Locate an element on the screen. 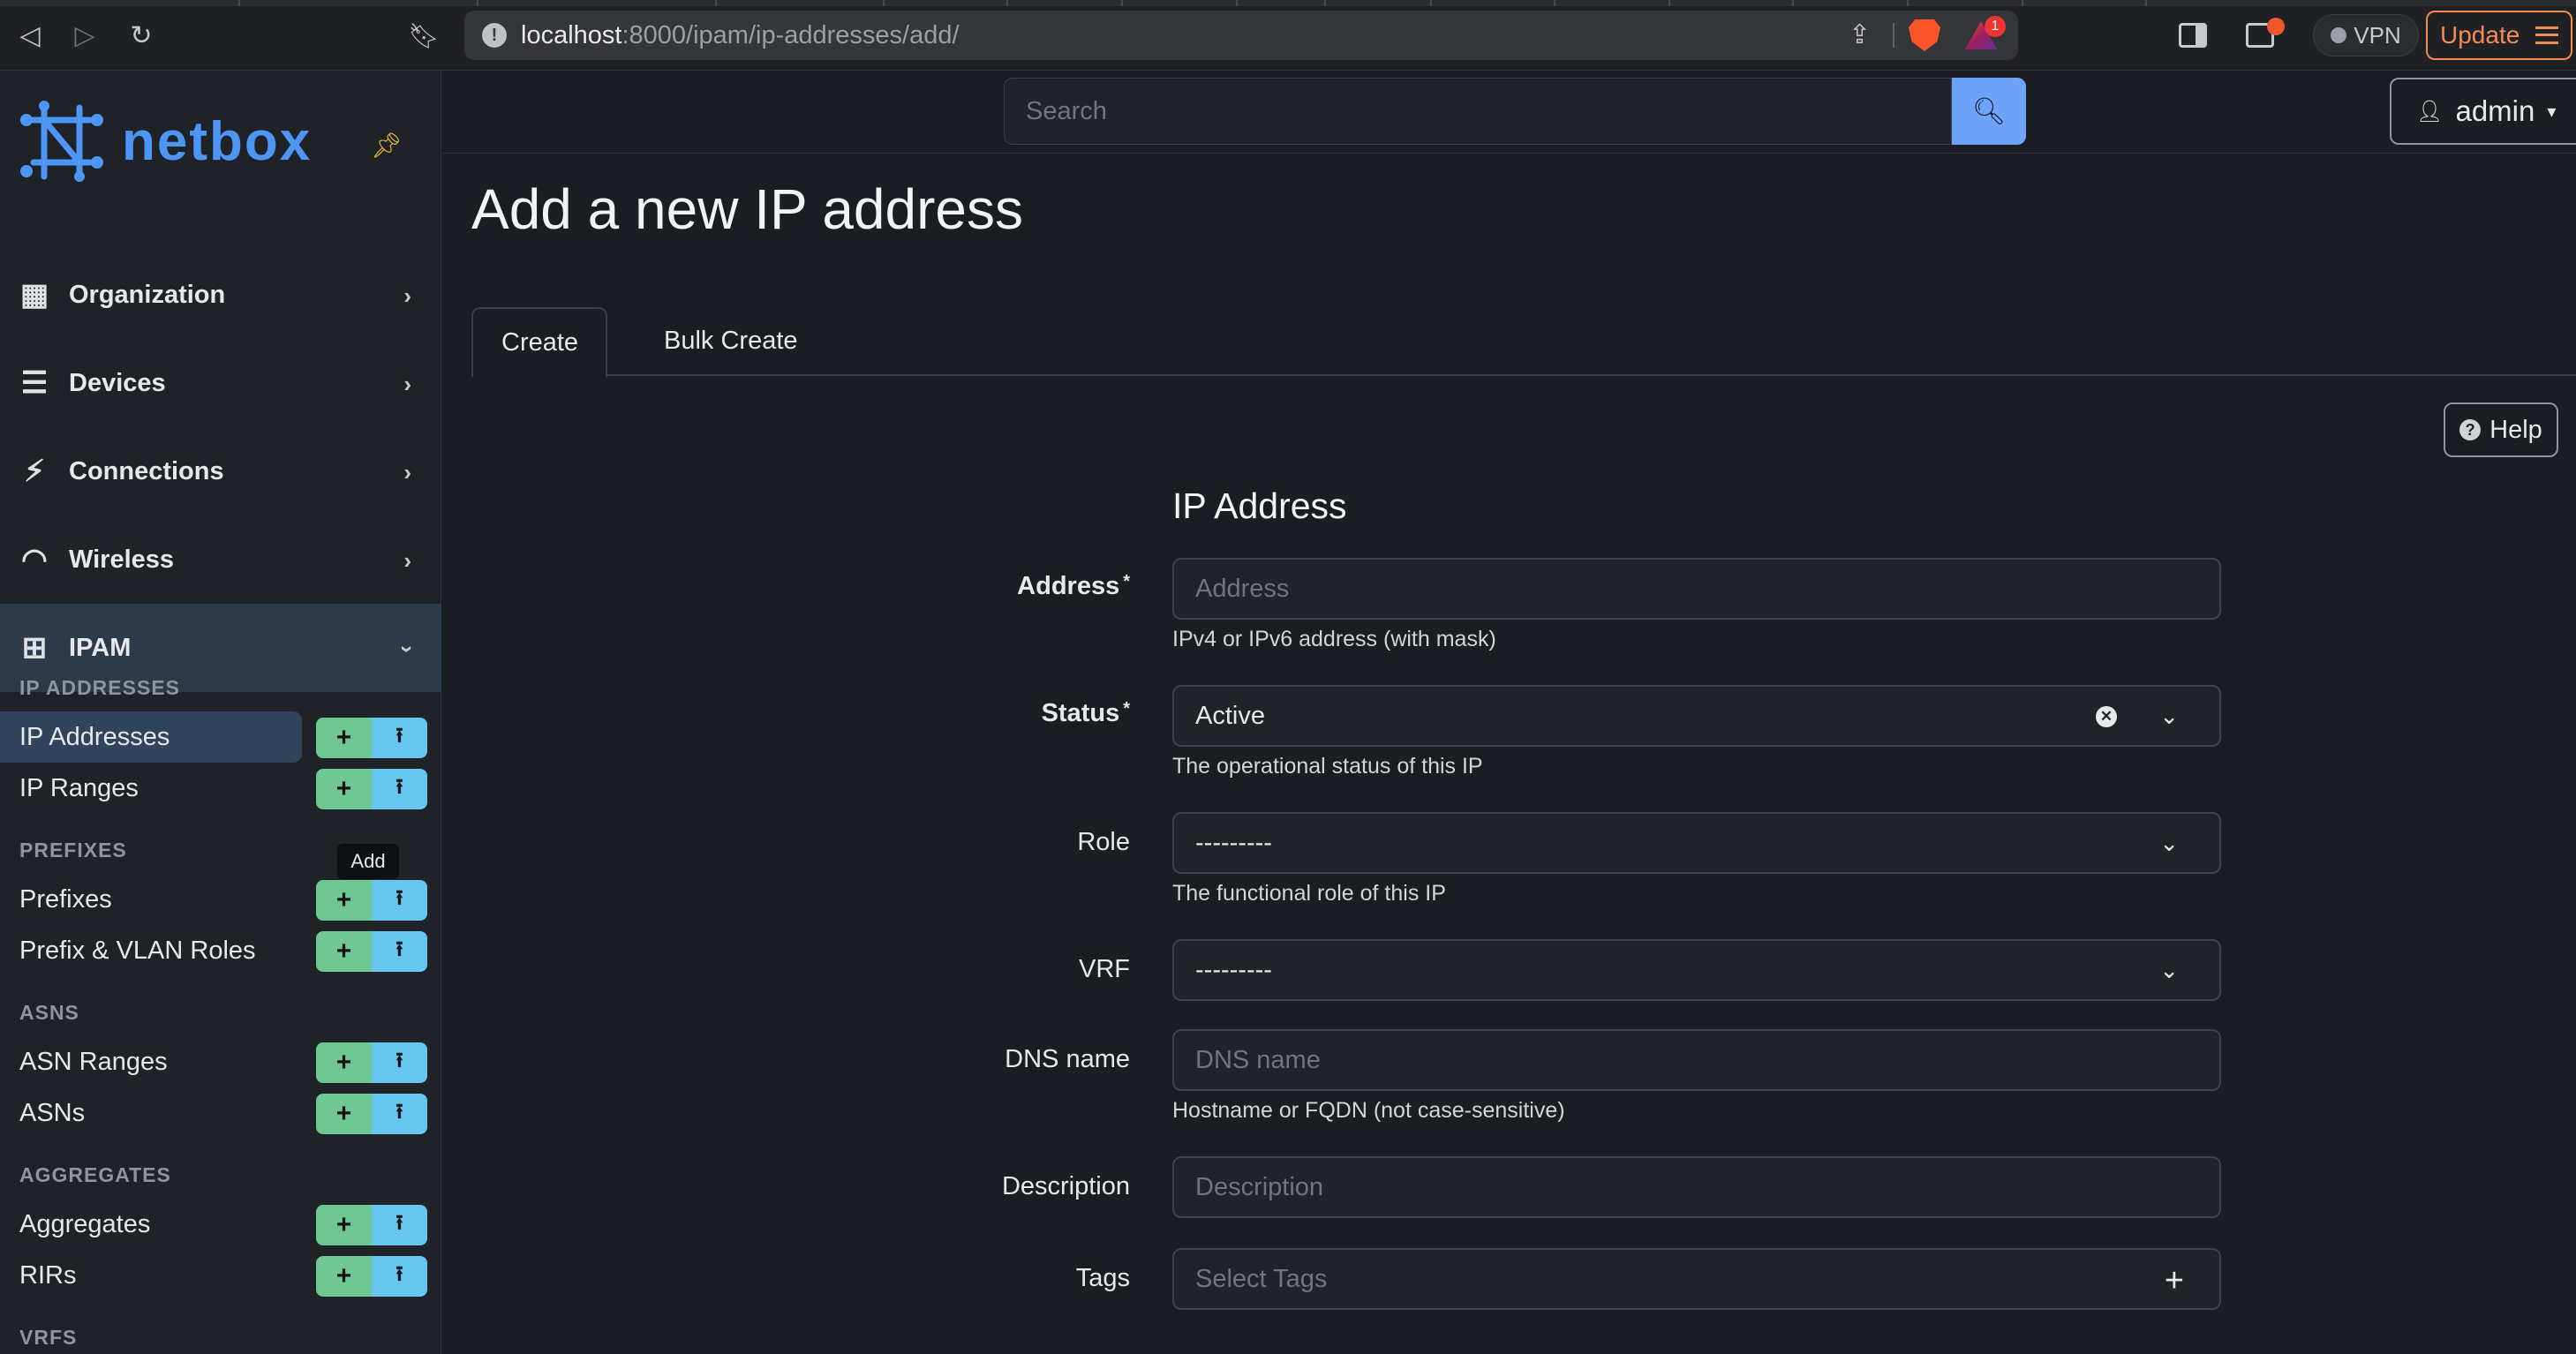 The height and width of the screenshot is (1354, 2576). sidebar-item-label: IP Addresses is located at coordinates (151, 737).